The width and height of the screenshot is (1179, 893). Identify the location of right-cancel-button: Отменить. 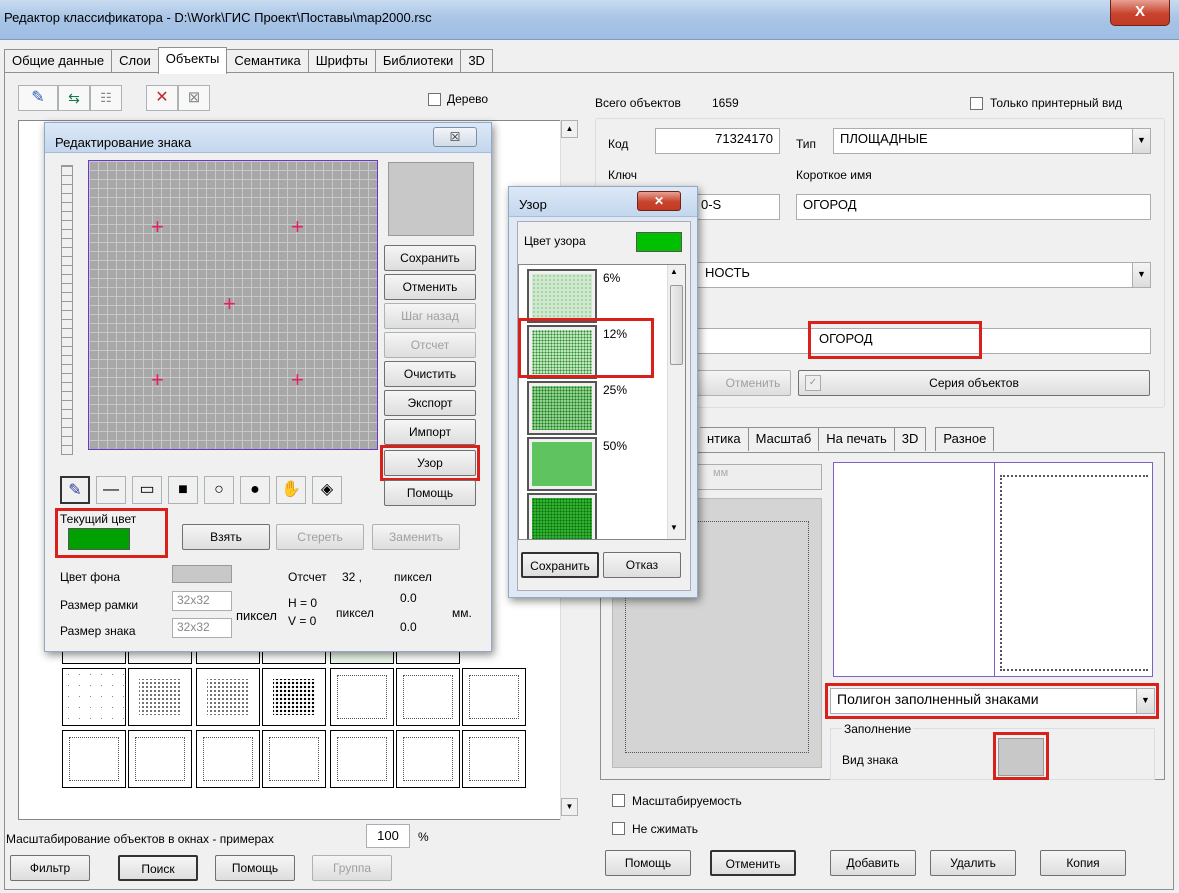
(753, 863).